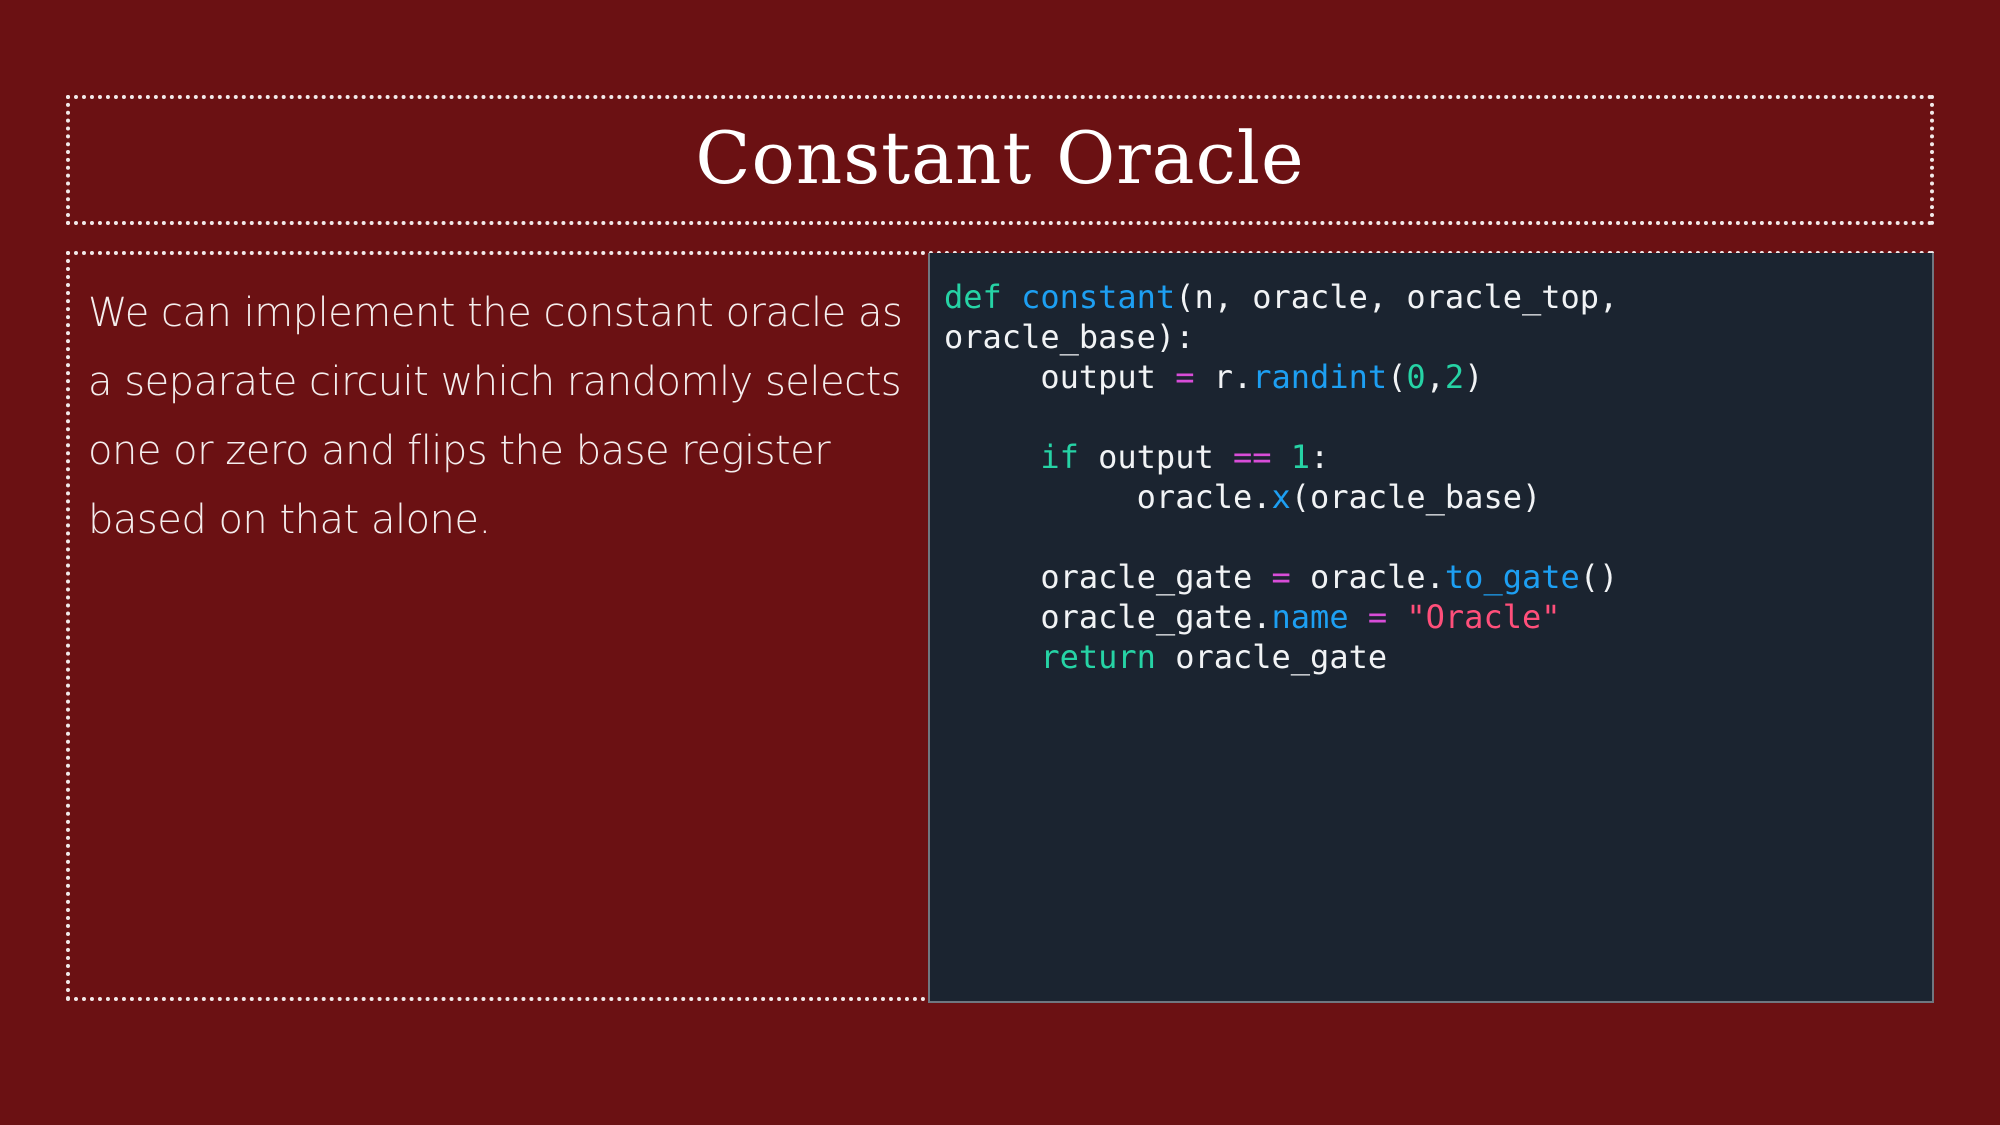 Image resolution: width=2000 pixels, height=1125 pixels. What do you see at coordinates (1512, 577) in the screenshot?
I see `code-method-to-gate: to_gate` at bounding box center [1512, 577].